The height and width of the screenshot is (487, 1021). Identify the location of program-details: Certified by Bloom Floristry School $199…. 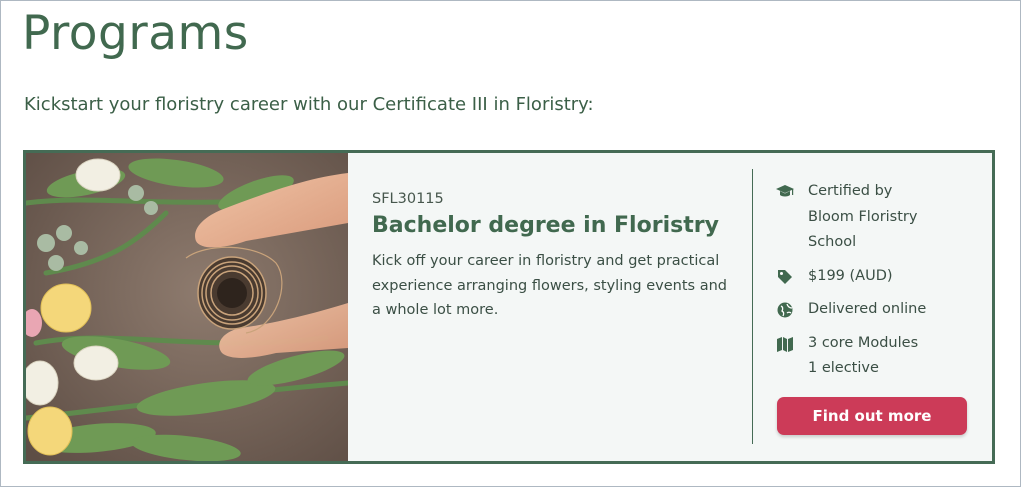
(876, 284).